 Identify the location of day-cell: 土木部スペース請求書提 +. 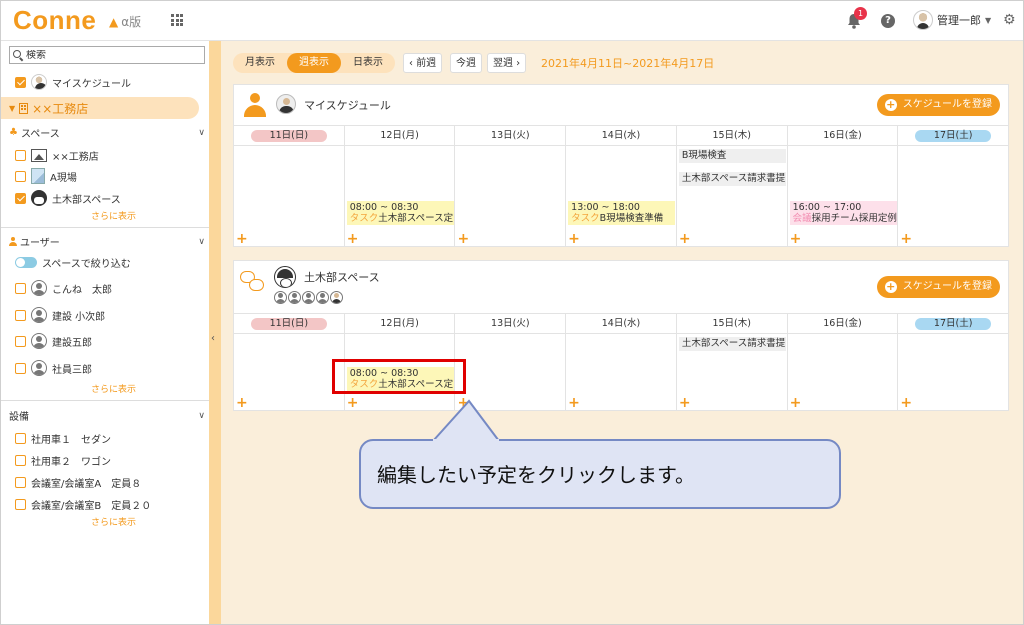
(731, 372).